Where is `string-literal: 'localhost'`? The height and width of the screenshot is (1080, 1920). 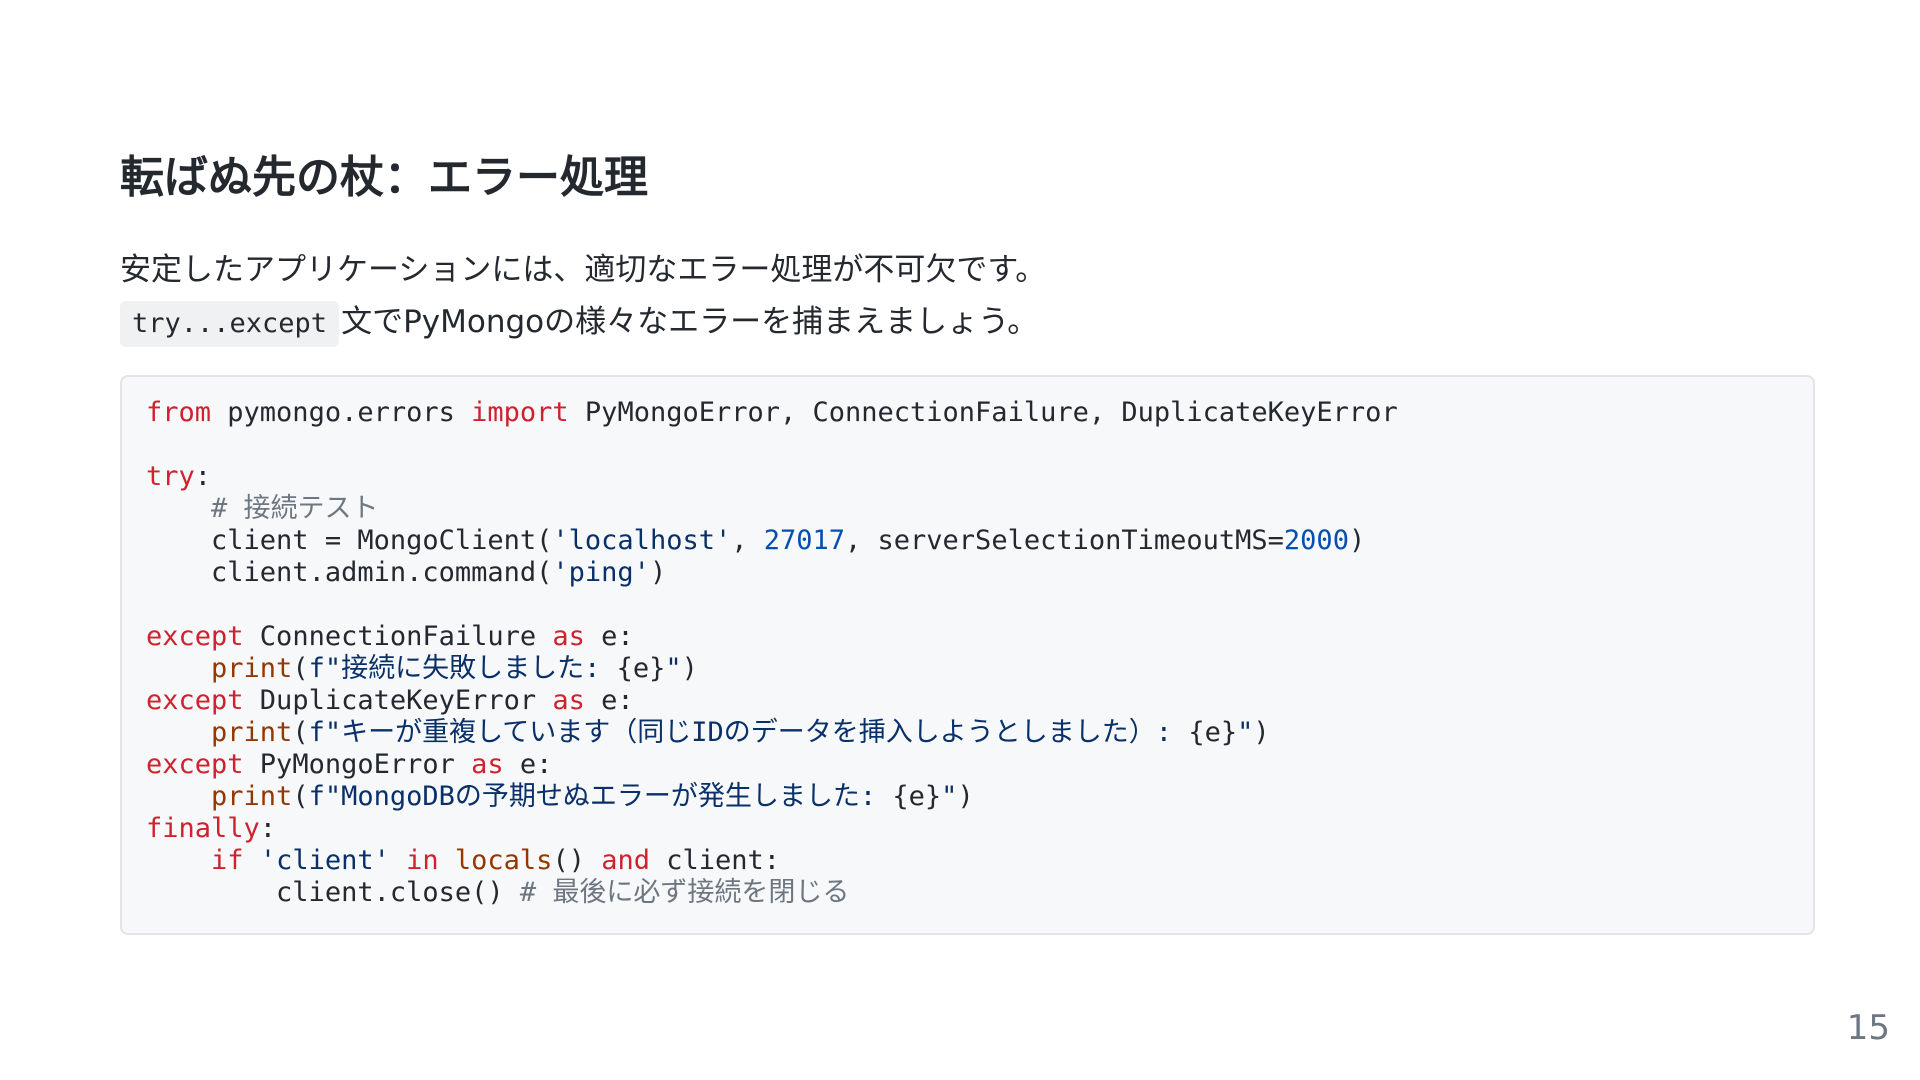 string-literal: 'localhost' is located at coordinates (642, 540).